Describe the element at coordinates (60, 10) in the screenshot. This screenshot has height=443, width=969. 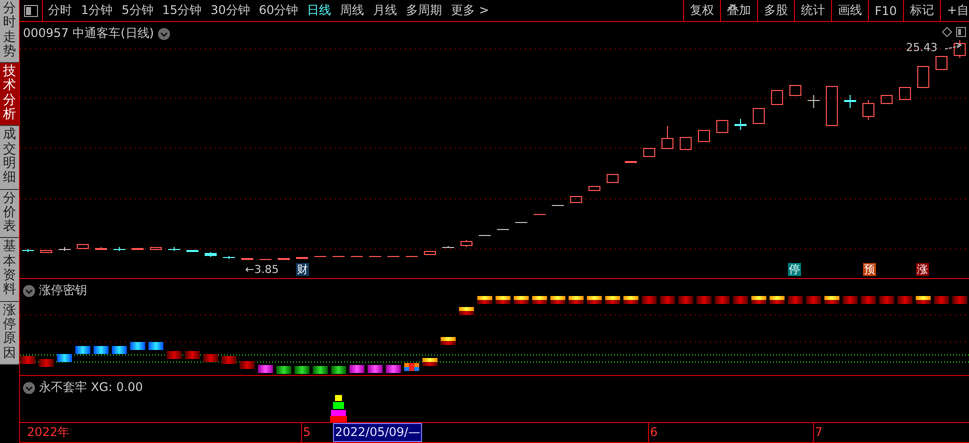
I see `period-tab: 分时` at that location.